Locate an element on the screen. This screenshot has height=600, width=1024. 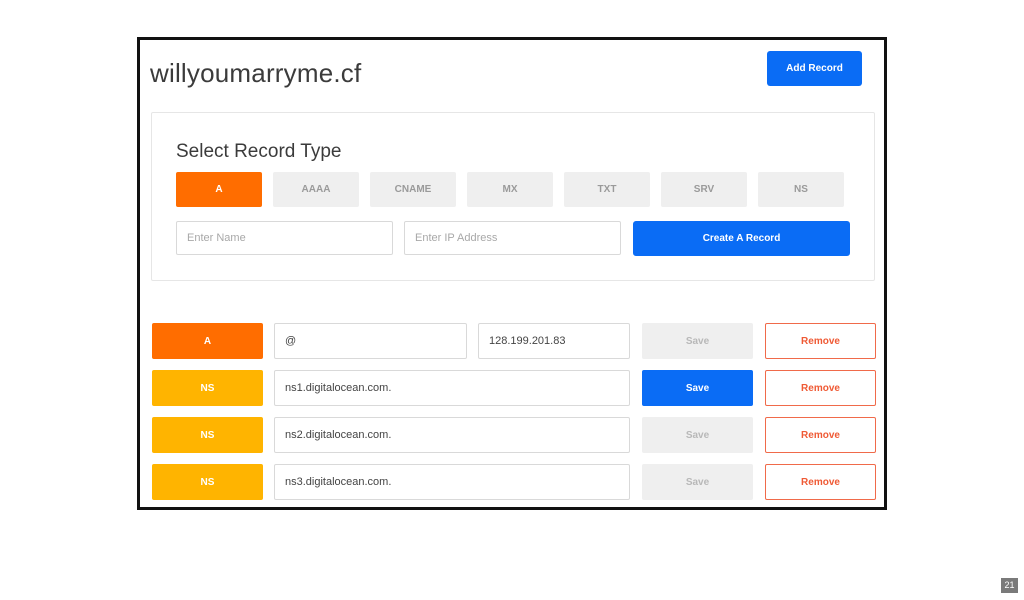
add-record-button: Add Record is located at coordinates (814, 68).